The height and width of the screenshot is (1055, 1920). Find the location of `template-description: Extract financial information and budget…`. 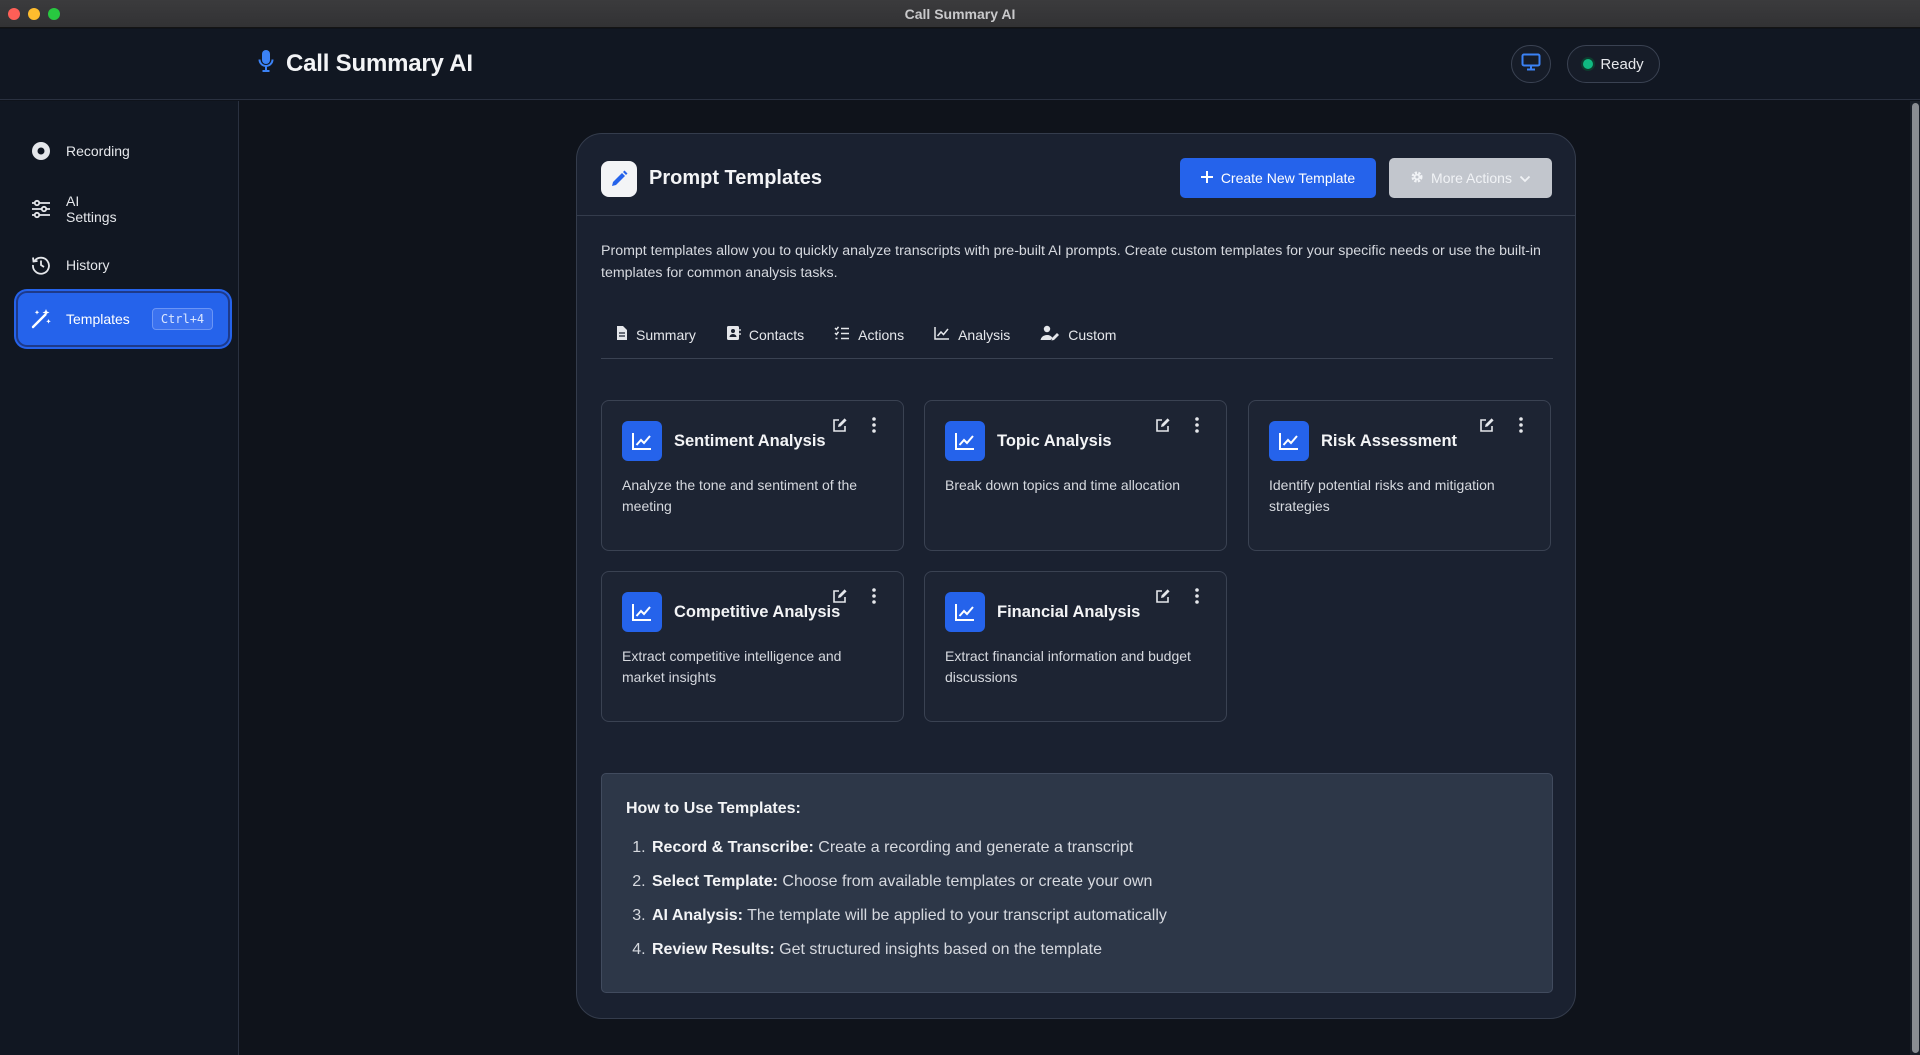

template-description: Extract financial information and budget… is located at coordinates (1068, 666).